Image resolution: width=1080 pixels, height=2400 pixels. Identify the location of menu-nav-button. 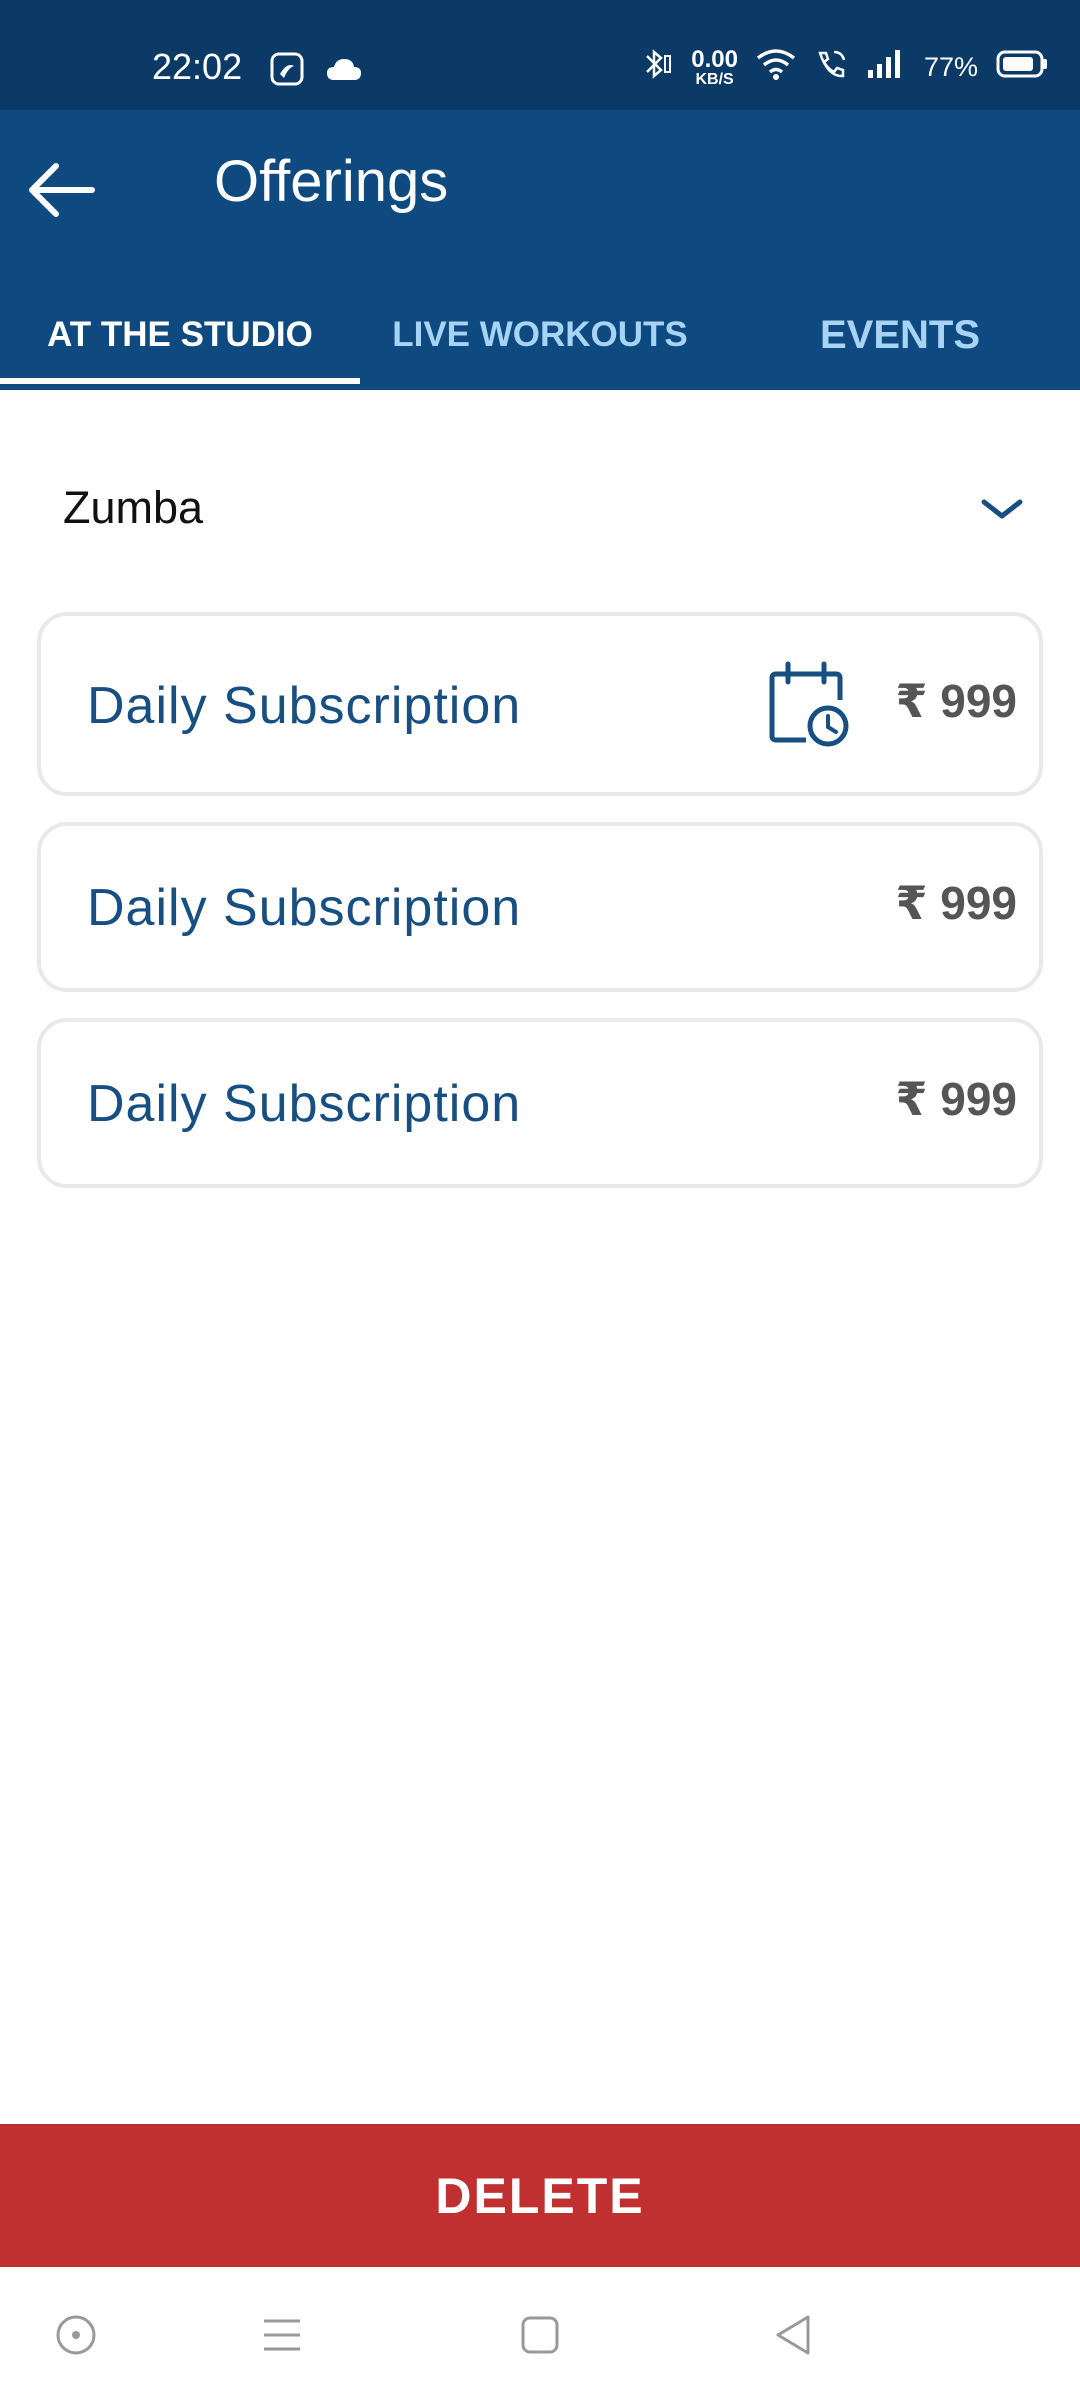
(282, 2335).